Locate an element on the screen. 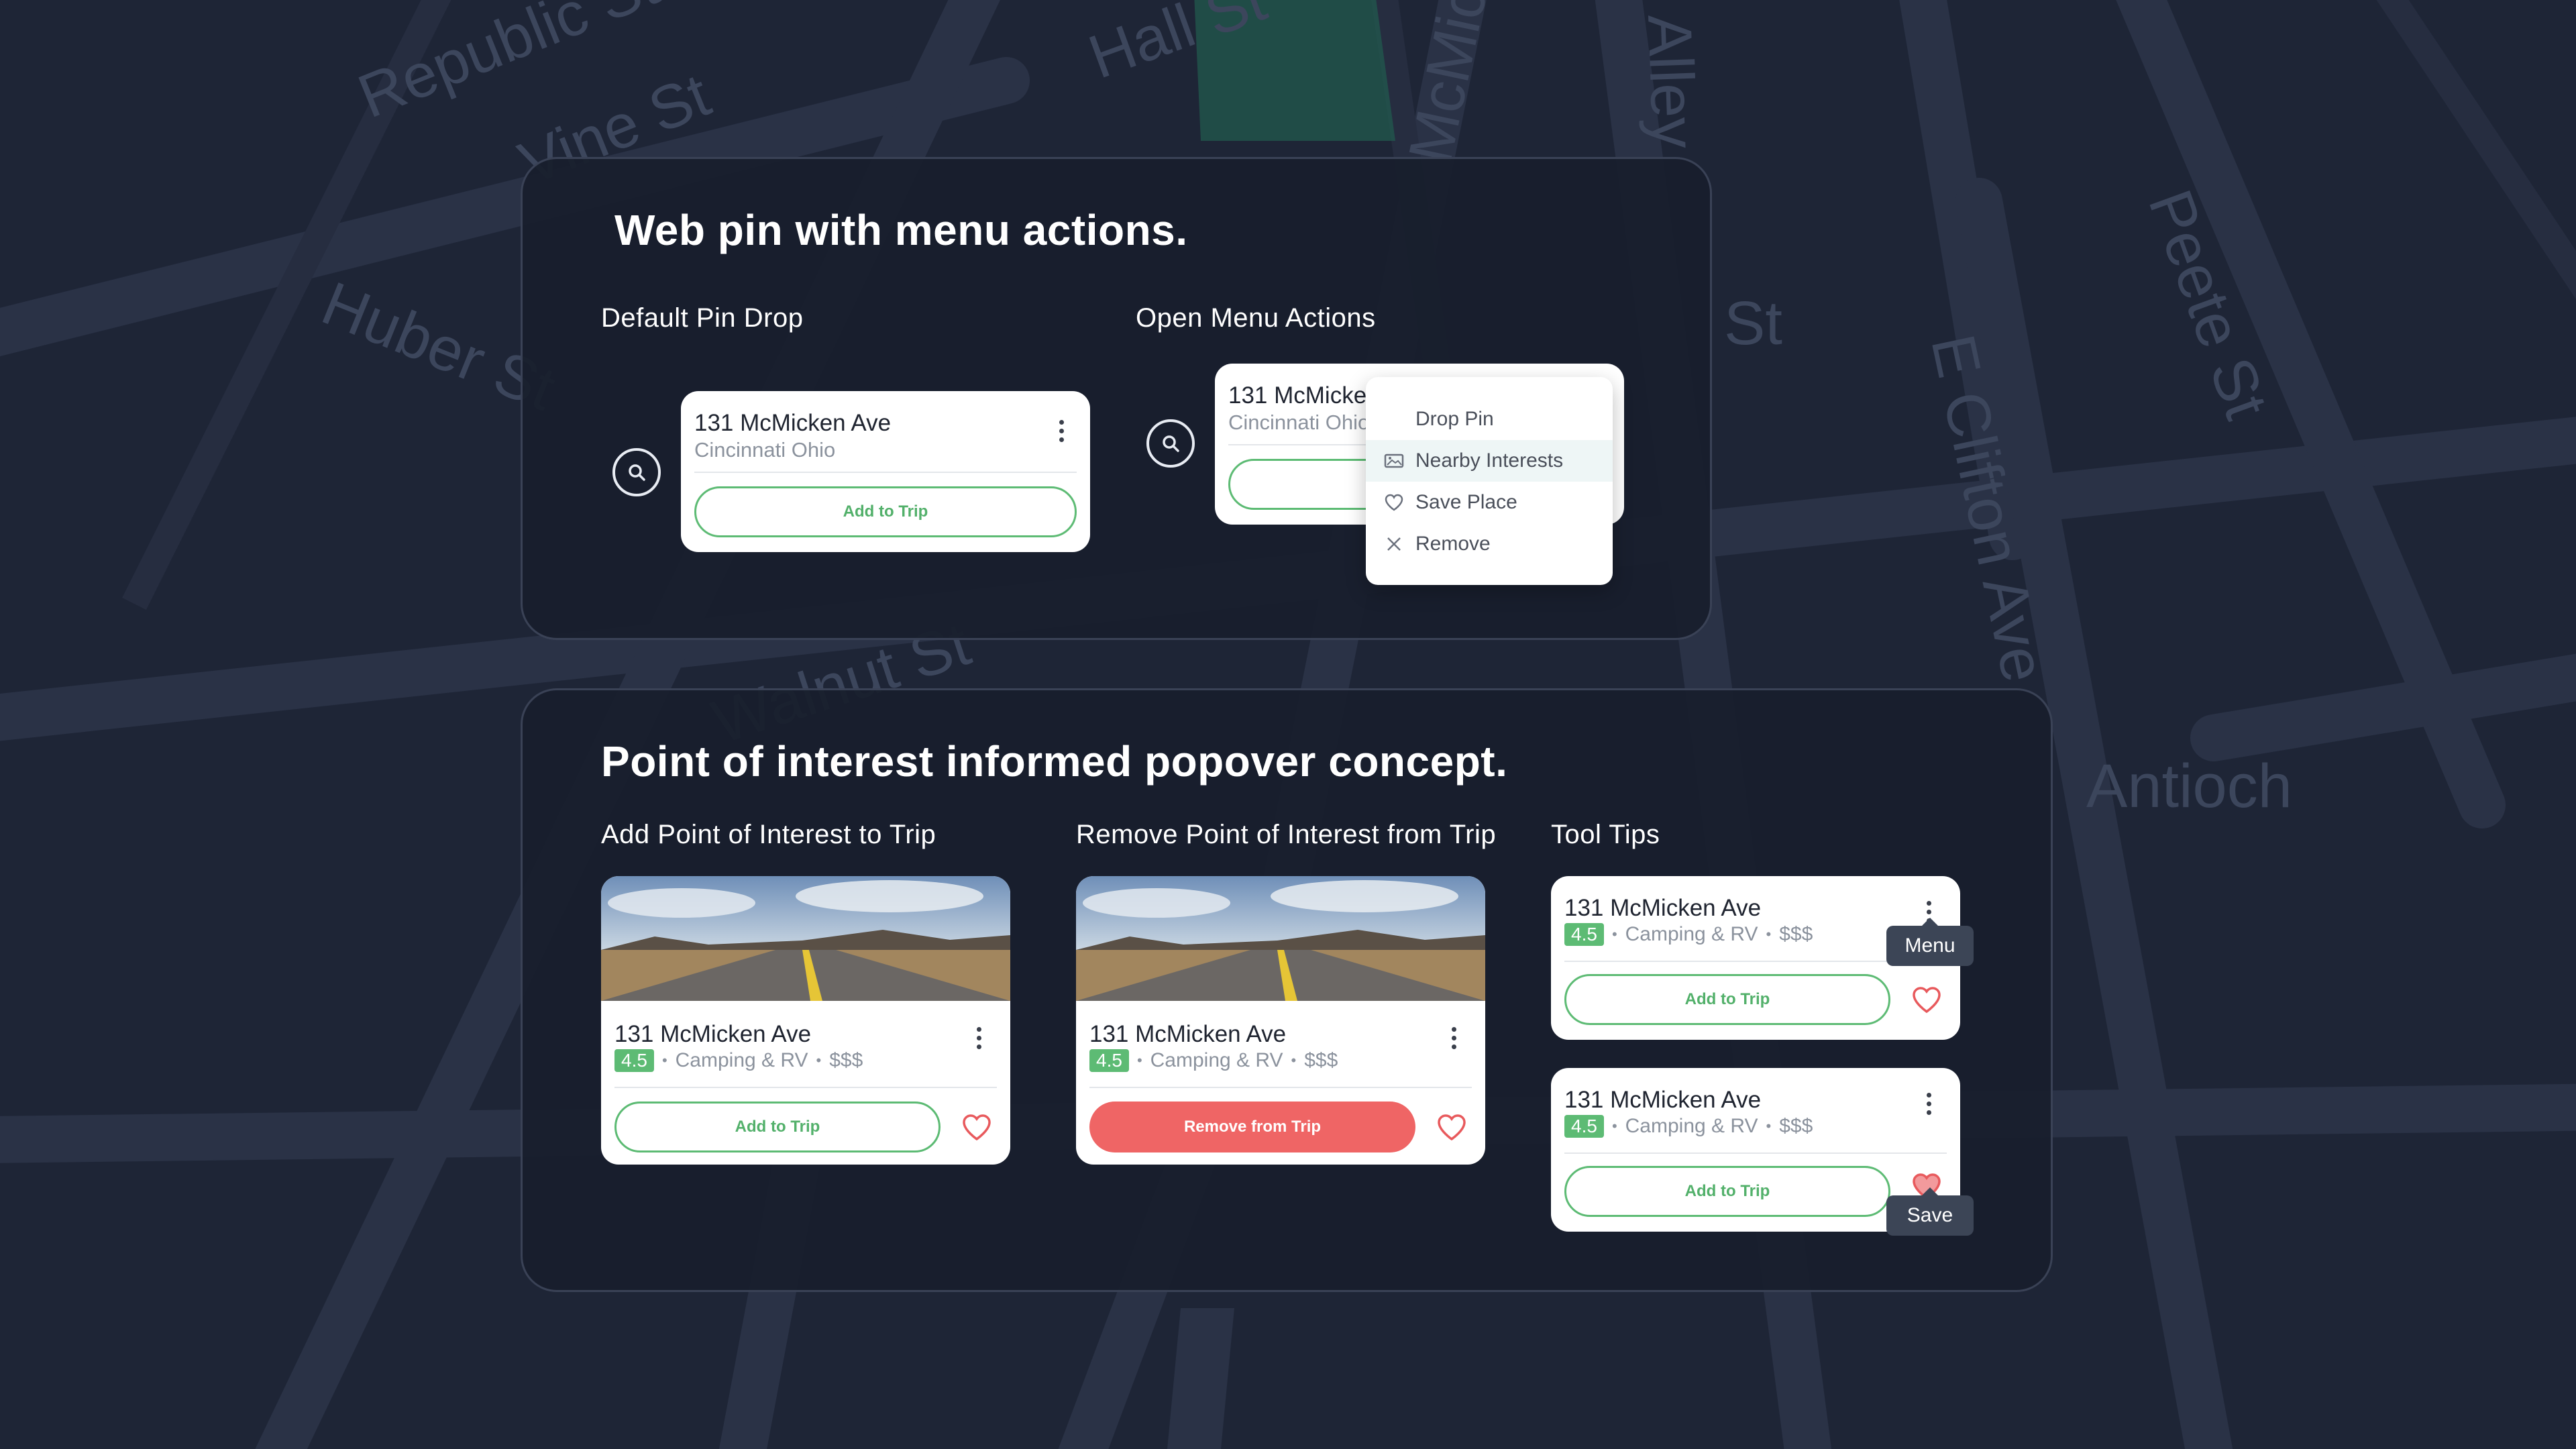 The width and height of the screenshot is (2576, 1449). menu-item-label: Save Place is located at coordinates (1466, 502).